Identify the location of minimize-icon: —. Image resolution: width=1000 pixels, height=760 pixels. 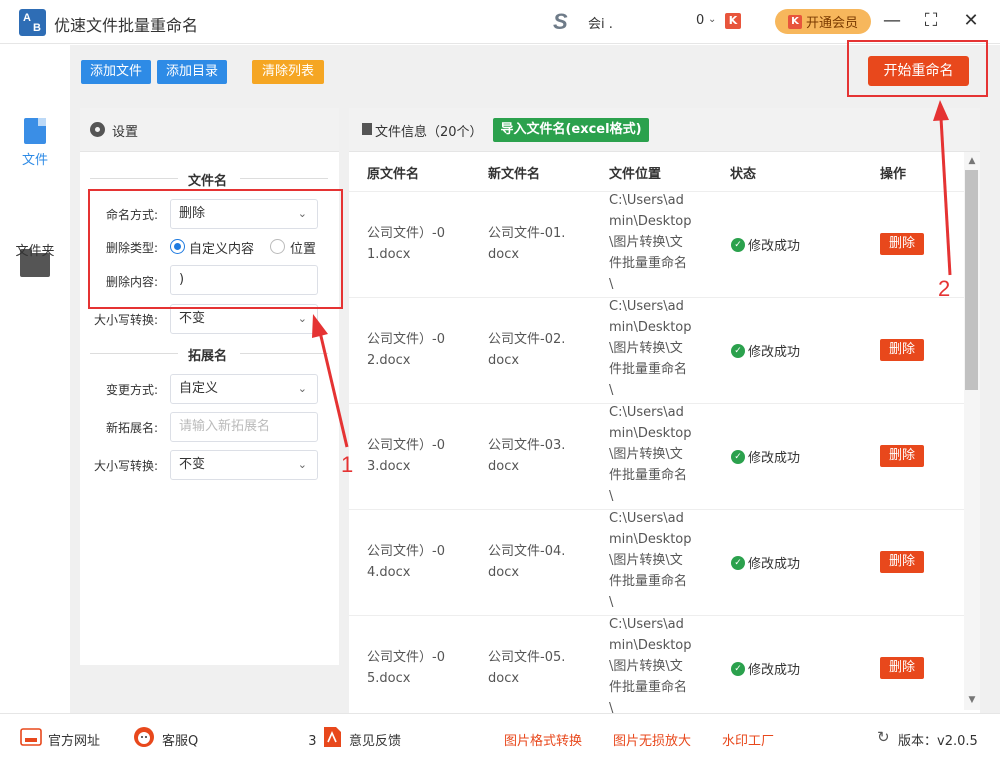
(892, 21).